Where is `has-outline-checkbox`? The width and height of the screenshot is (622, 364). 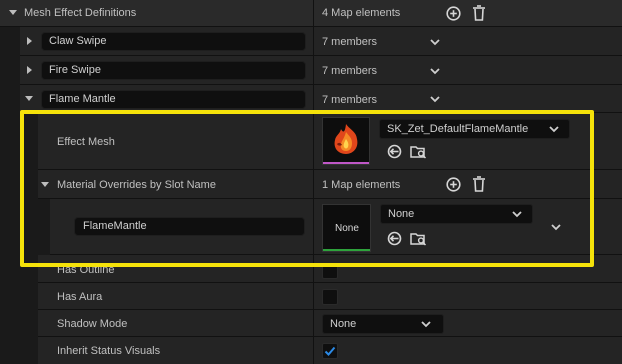 has-outline-checkbox is located at coordinates (330, 271).